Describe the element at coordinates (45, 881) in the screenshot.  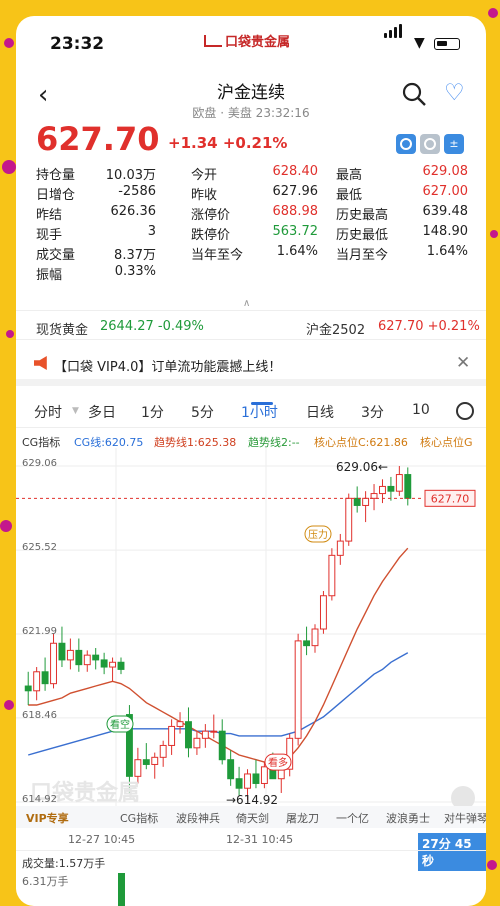
I see `volume-max-label: 6.31万手` at that location.